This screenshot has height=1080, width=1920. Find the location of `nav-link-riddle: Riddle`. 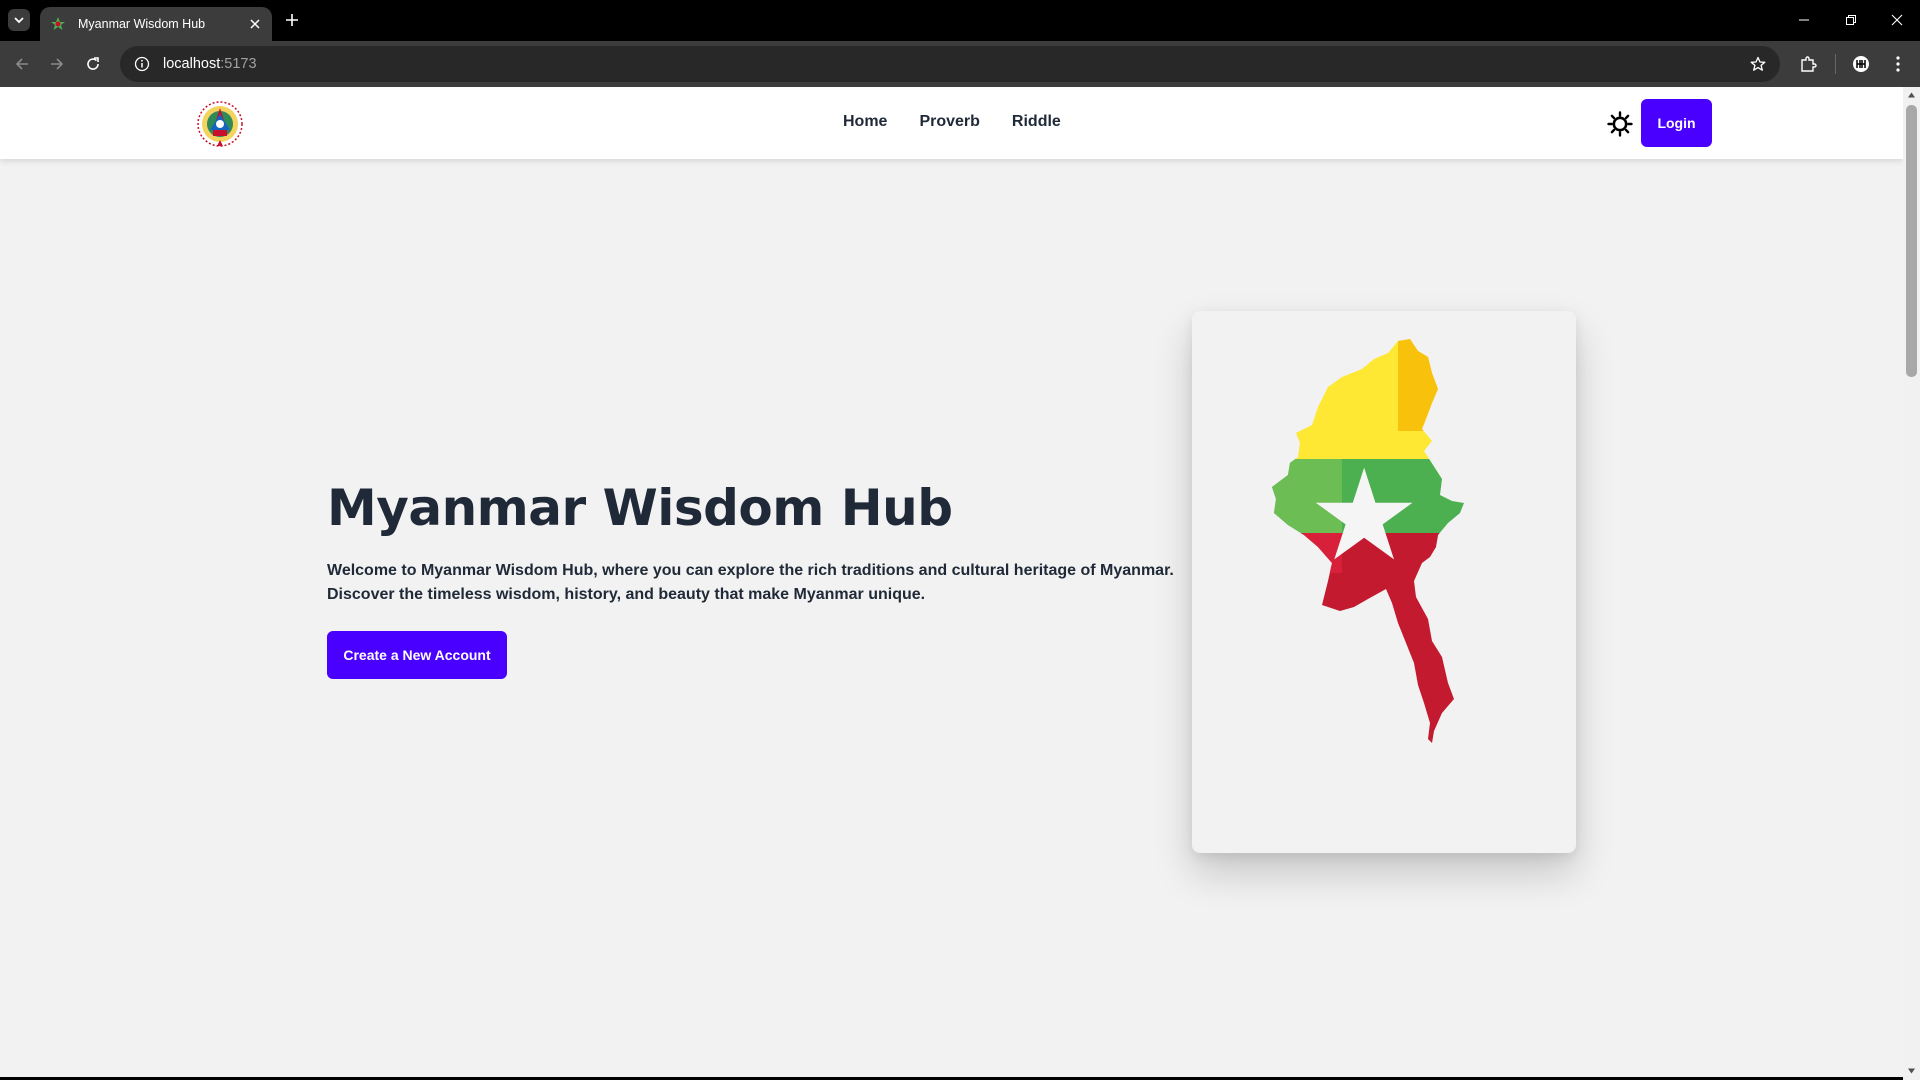

nav-link-riddle: Riddle is located at coordinates (1036, 122).